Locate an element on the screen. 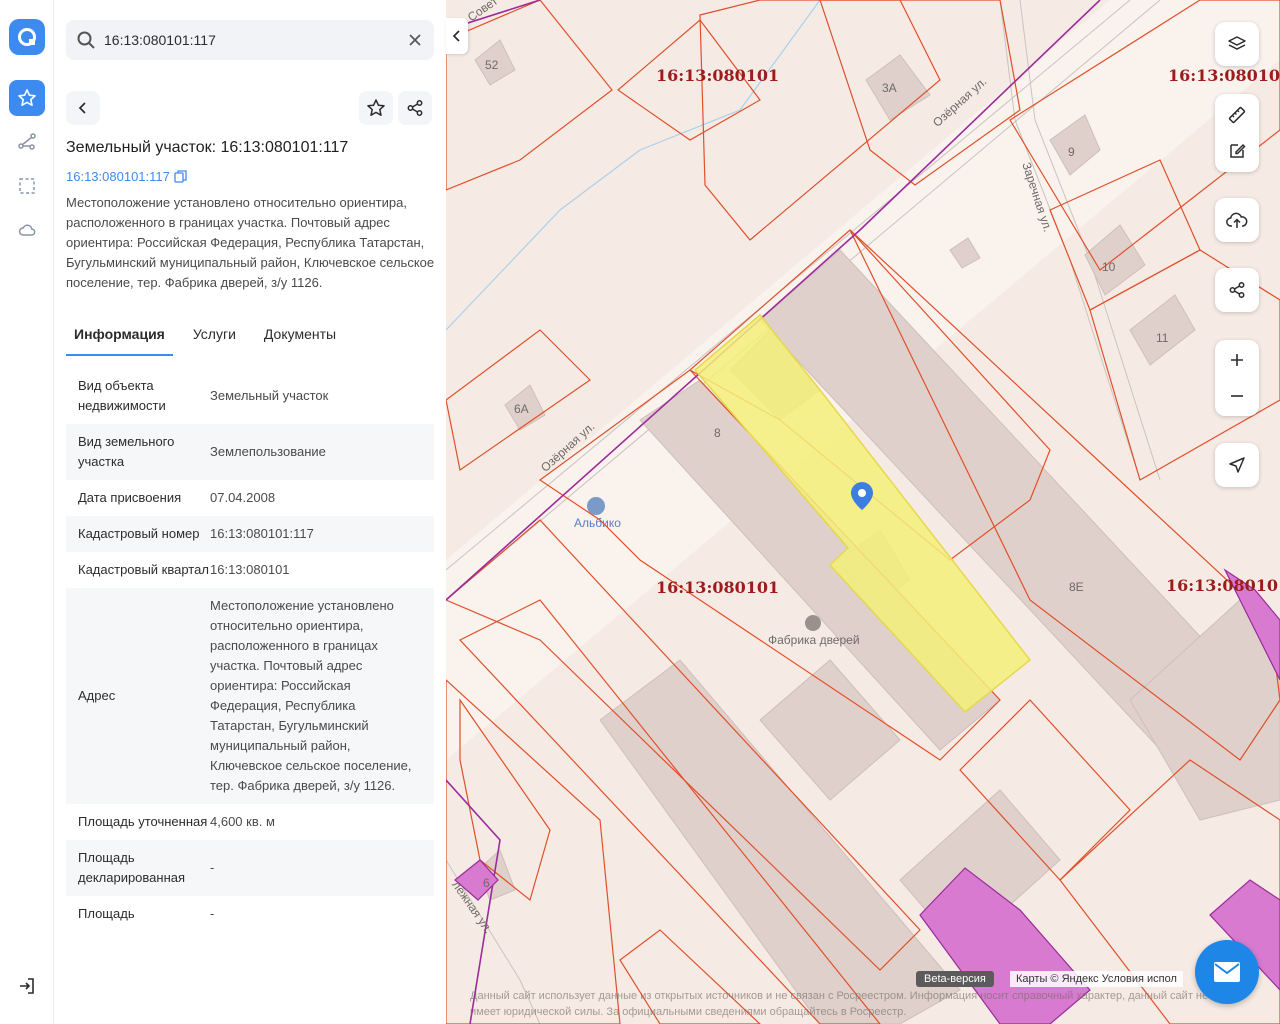 Image resolution: width=1280 pixels, height=1024 pixels. star-icon is located at coordinates (376, 107).